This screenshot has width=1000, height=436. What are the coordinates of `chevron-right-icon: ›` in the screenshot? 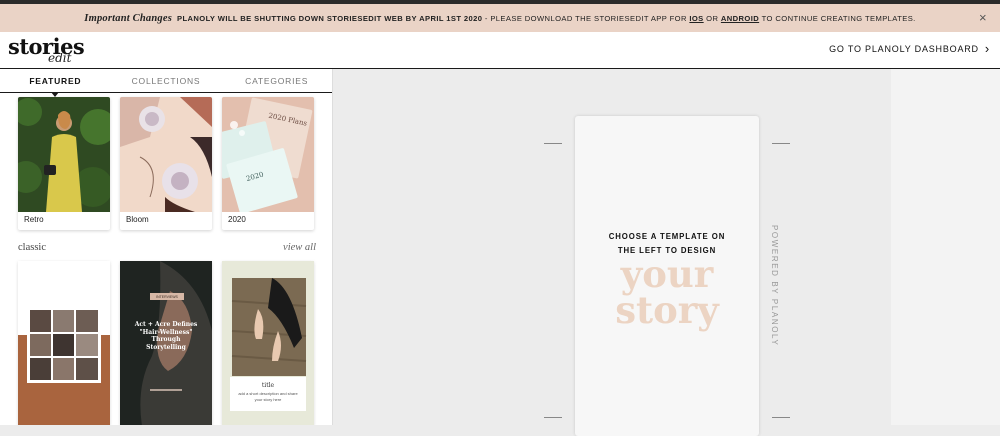 It's located at (987, 48).